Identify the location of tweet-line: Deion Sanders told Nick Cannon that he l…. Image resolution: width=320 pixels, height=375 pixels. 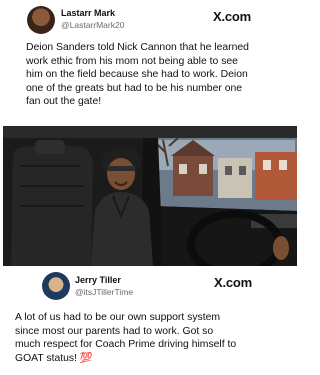
(137, 47).